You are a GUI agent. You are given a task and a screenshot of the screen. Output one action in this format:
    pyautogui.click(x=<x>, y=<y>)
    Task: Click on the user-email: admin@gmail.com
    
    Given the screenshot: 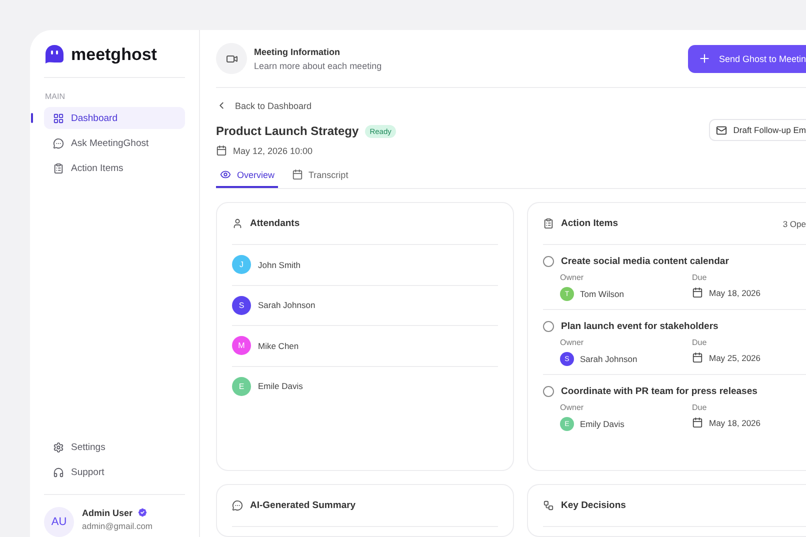 What is the action you would take?
    pyautogui.click(x=117, y=526)
    